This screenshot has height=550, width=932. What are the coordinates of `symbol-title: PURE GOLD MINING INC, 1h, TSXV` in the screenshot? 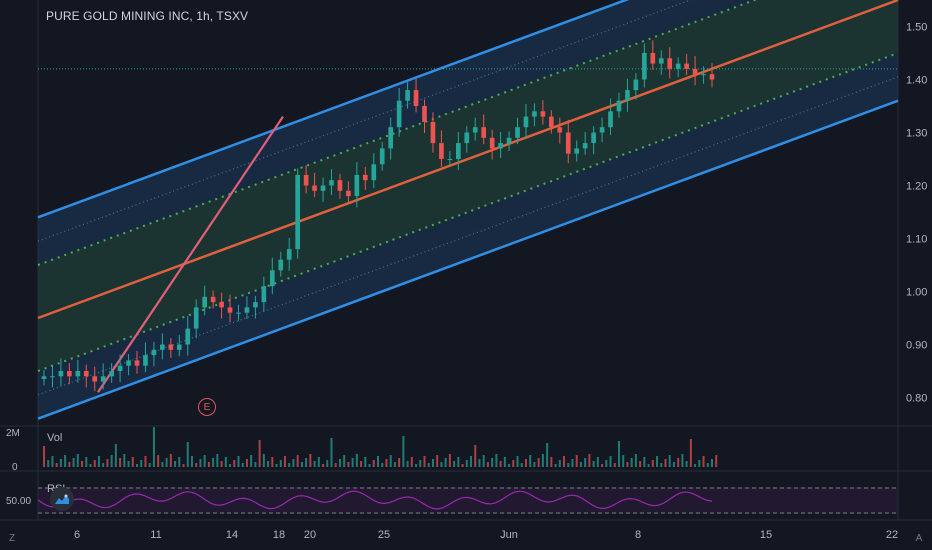 It's located at (147, 16).